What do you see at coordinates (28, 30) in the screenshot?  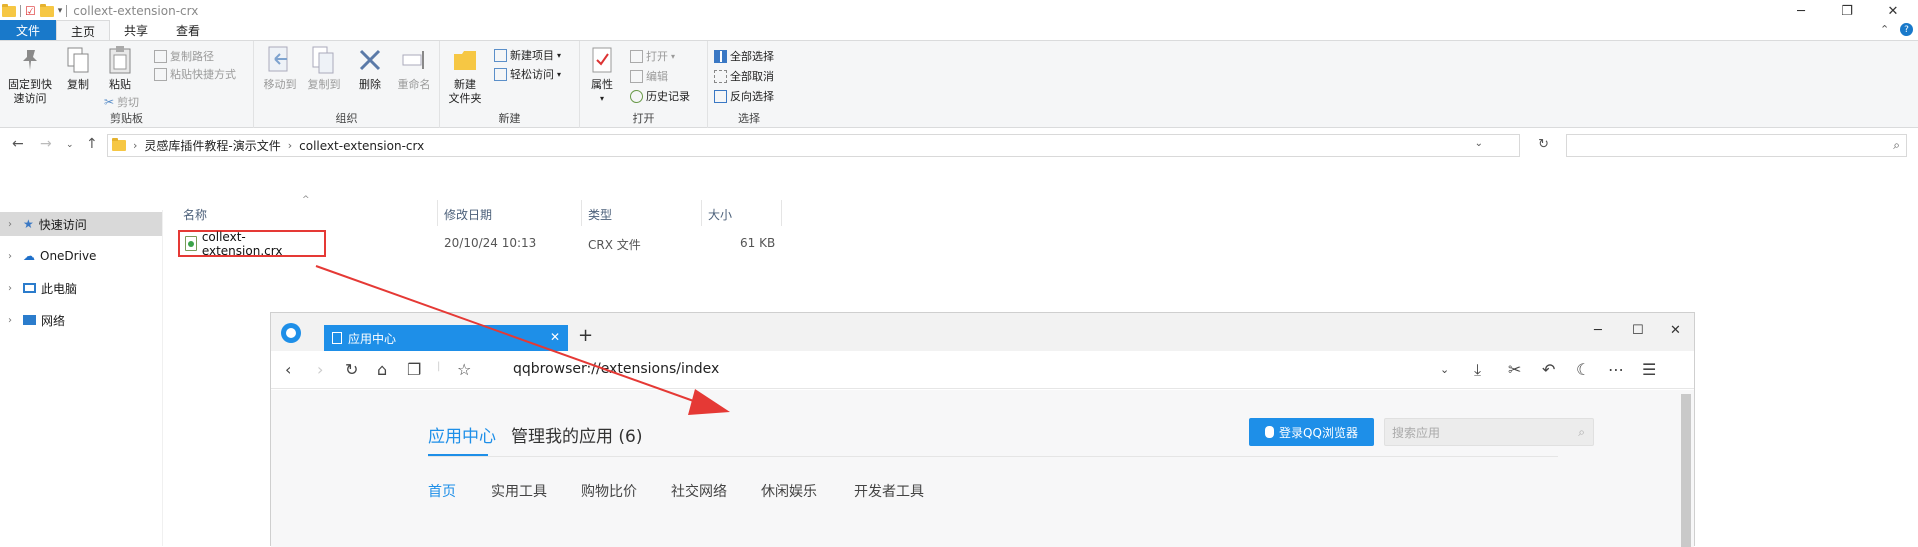 I see `tab-file: 文件` at bounding box center [28, 30].